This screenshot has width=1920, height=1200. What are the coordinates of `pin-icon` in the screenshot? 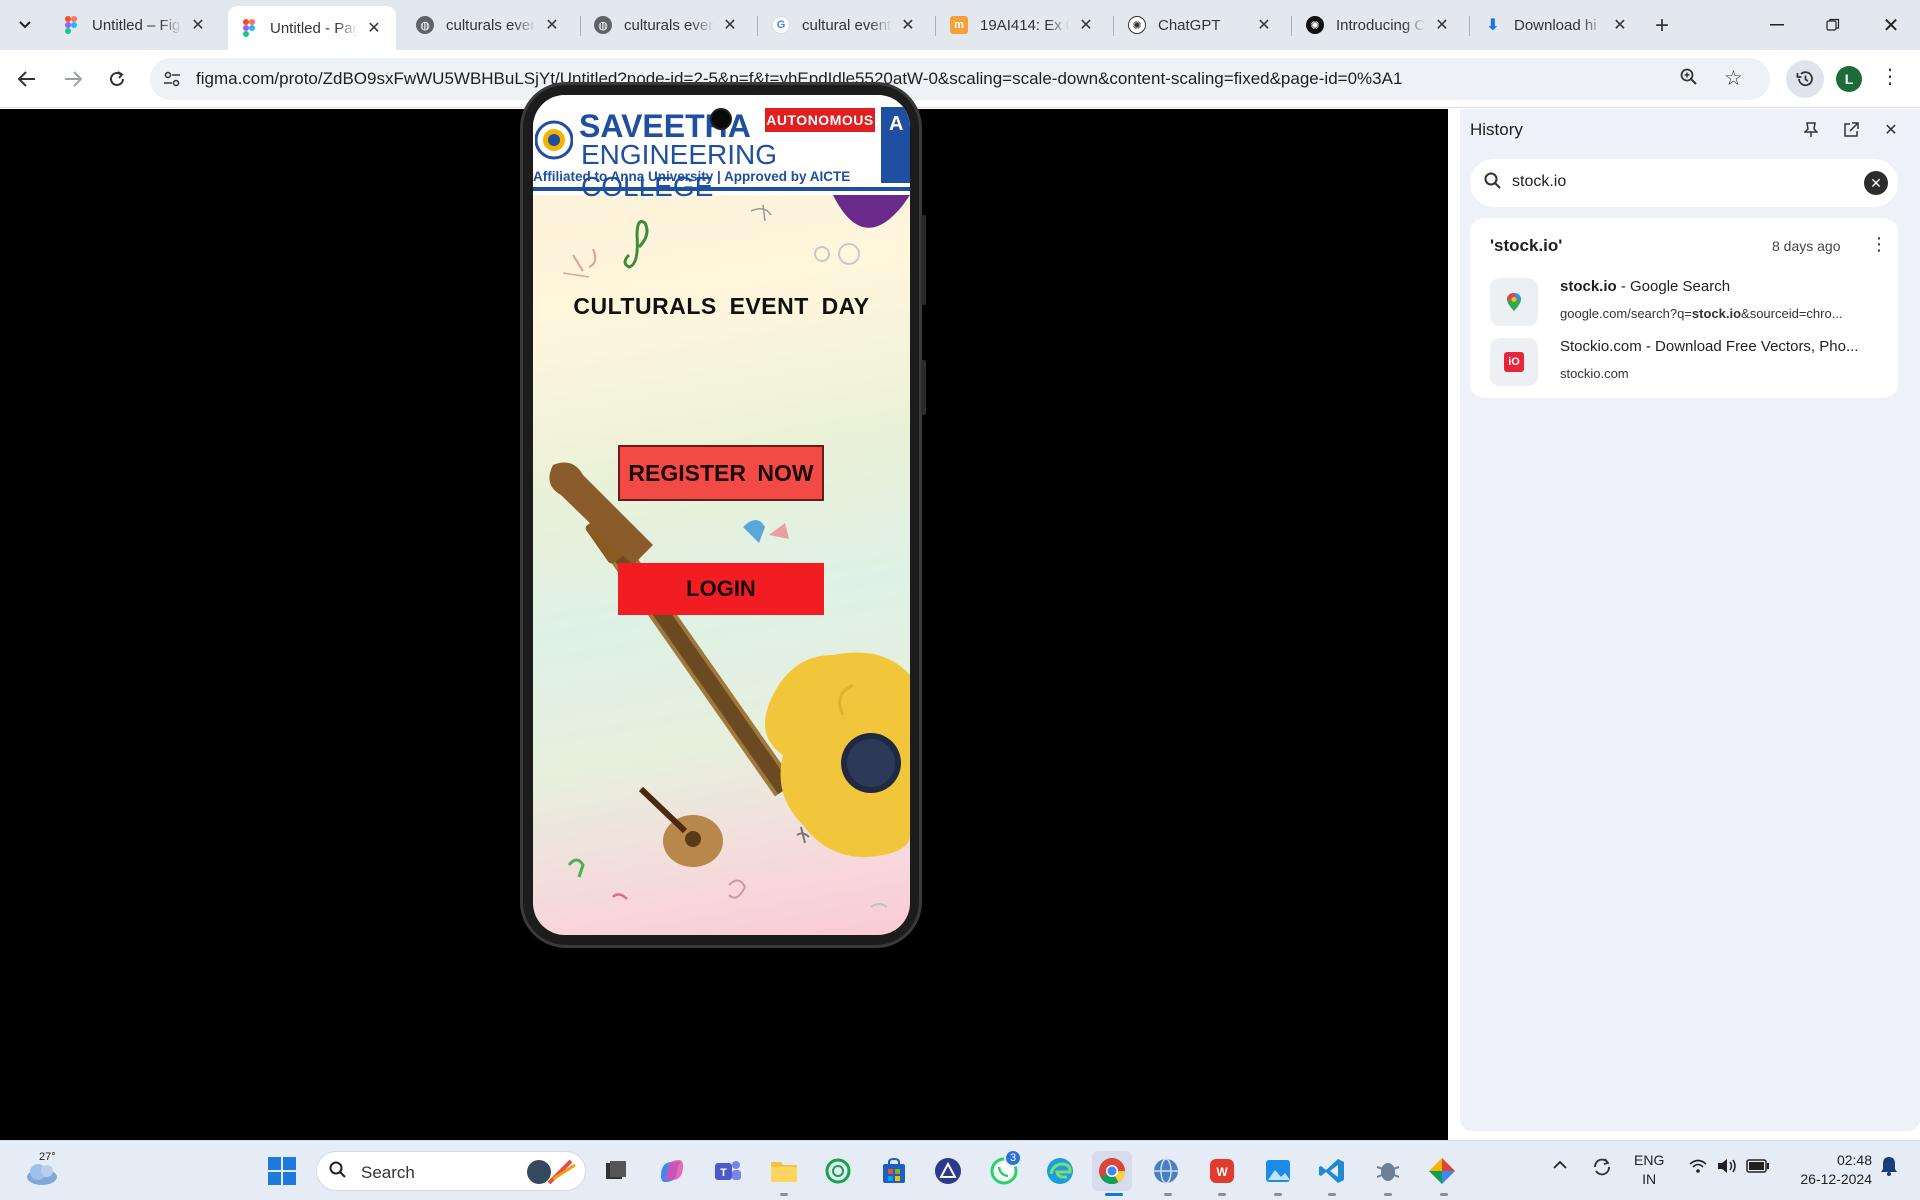 It's located at (1811, 130).